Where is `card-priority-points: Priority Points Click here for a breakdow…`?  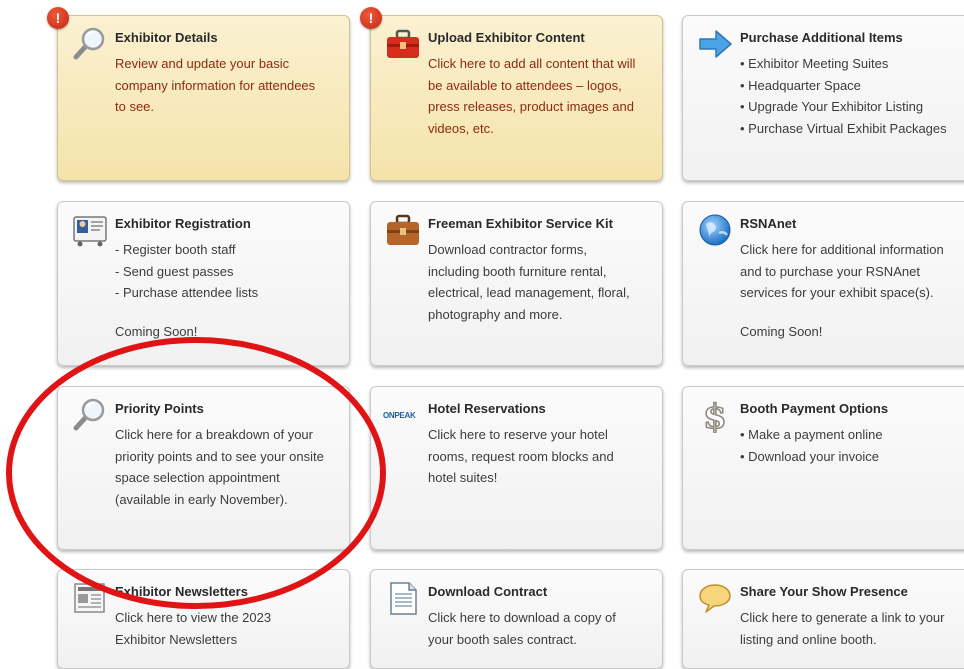 card-priority-points: Priority Points Click here for a breakdow… is located at coordinates (203, 468).